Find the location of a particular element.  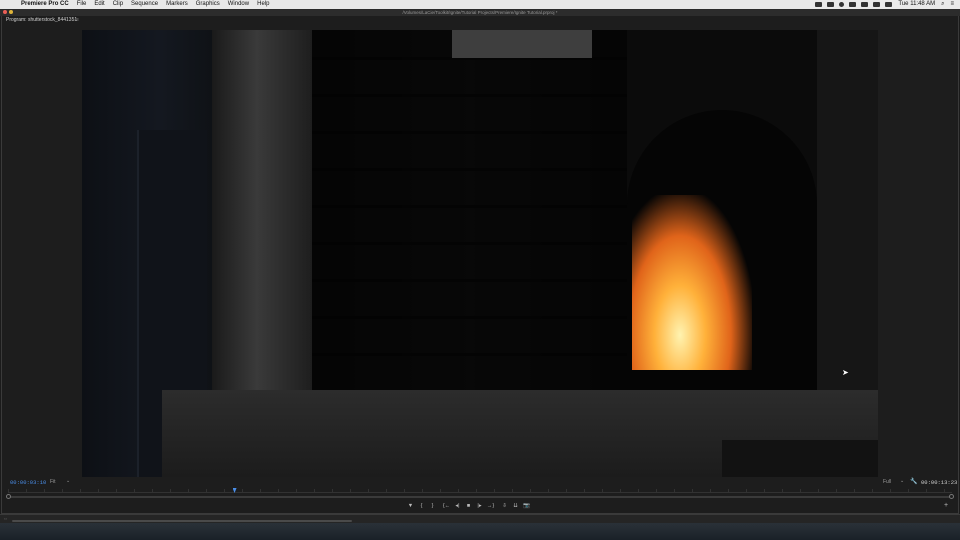

add-marker-button: ▼ is located at coordinates (410, 506).